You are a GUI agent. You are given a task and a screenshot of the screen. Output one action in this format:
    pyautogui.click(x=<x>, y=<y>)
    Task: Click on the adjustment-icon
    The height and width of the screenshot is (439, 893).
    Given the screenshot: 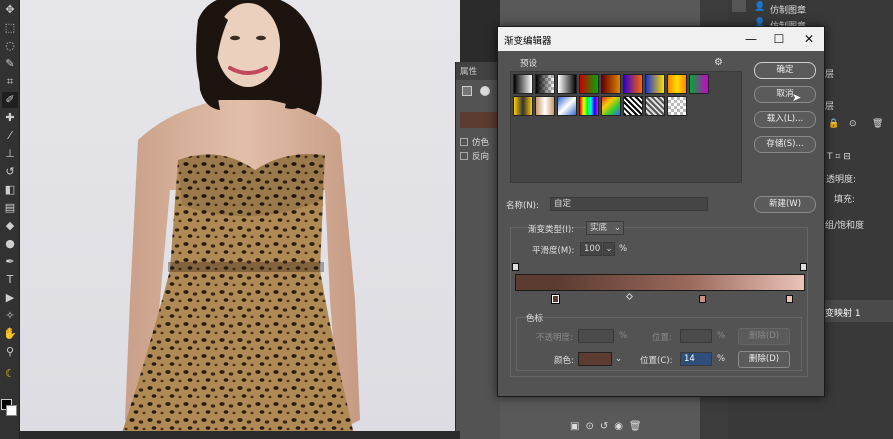 What is the action you would take?
    pyautogui.click(x=467, y=91)
    